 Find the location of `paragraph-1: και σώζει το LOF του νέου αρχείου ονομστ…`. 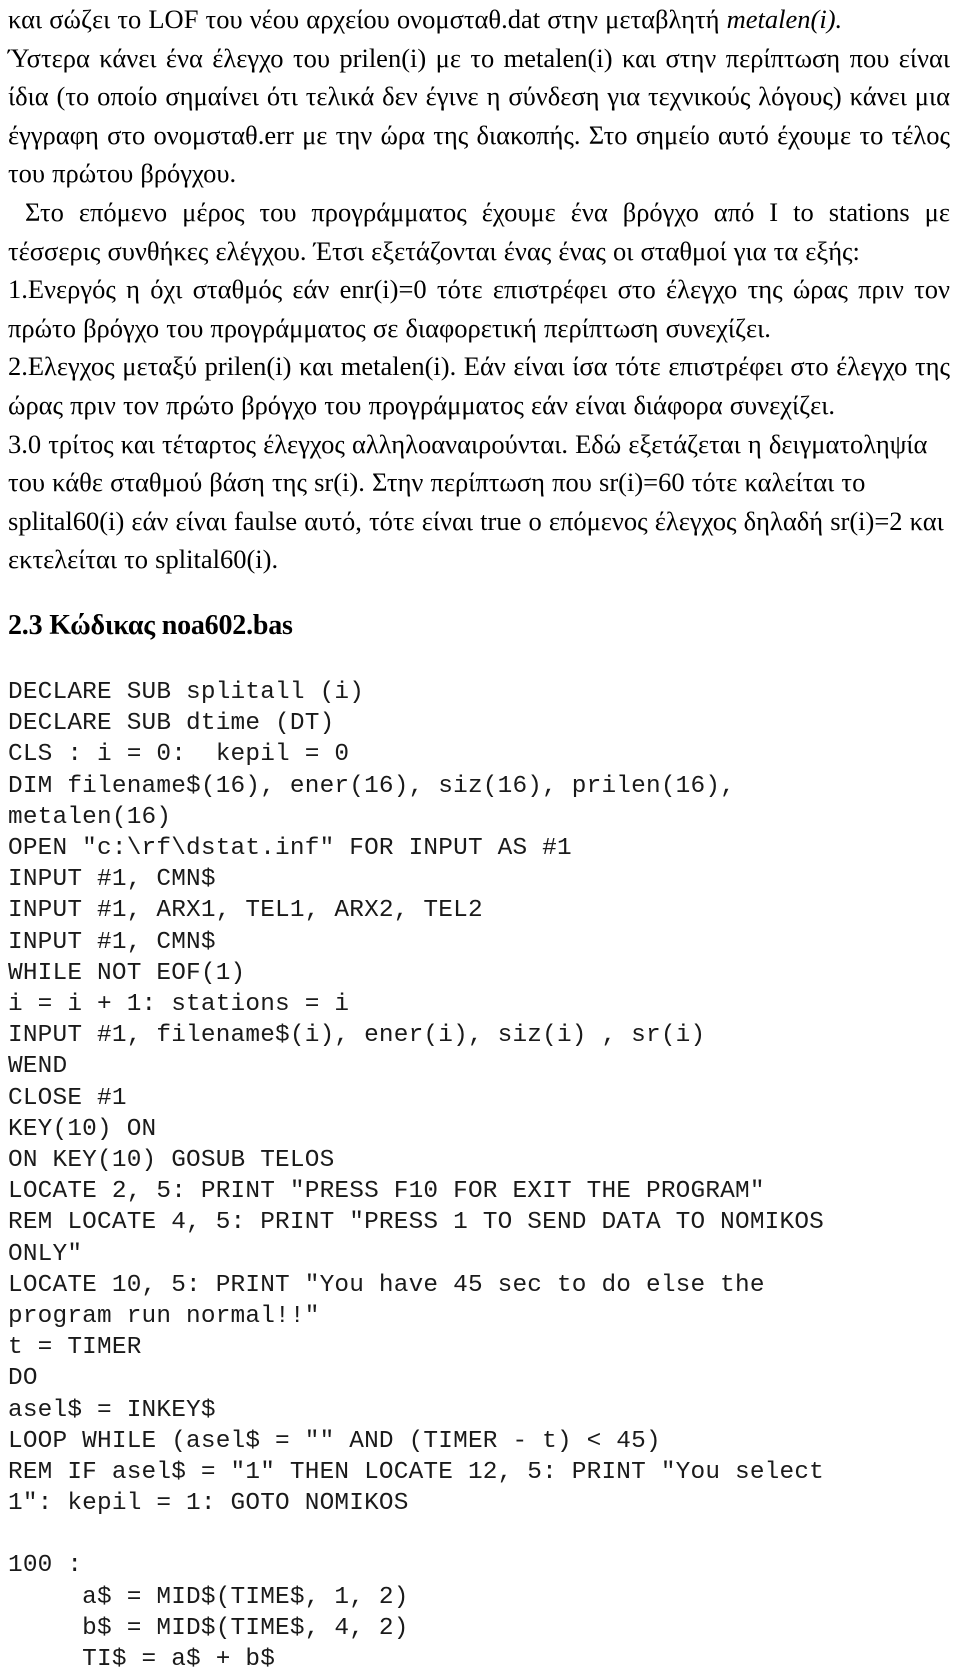

paragraph-1: και σώζει το LOF του νέου αρχείου ονομστ… is located at coordinates (479, 19).